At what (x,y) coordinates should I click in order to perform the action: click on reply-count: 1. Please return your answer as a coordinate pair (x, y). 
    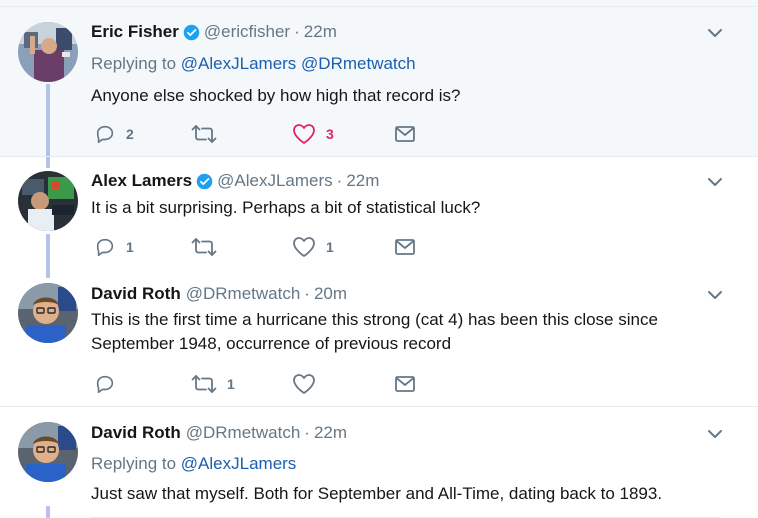
    Looking at the image, I should click on (130, 247).